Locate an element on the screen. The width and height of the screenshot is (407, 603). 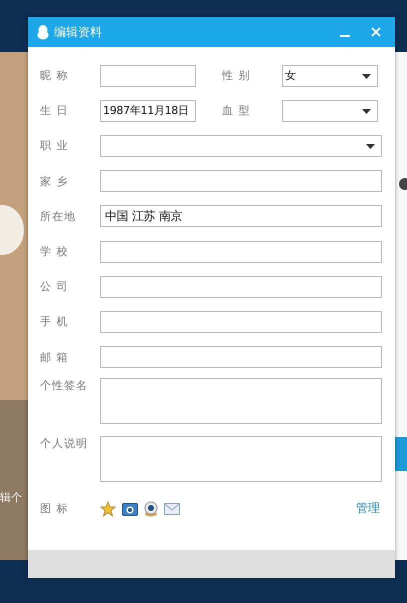
field-label: 所在地 is located at coordinates (58, 216).